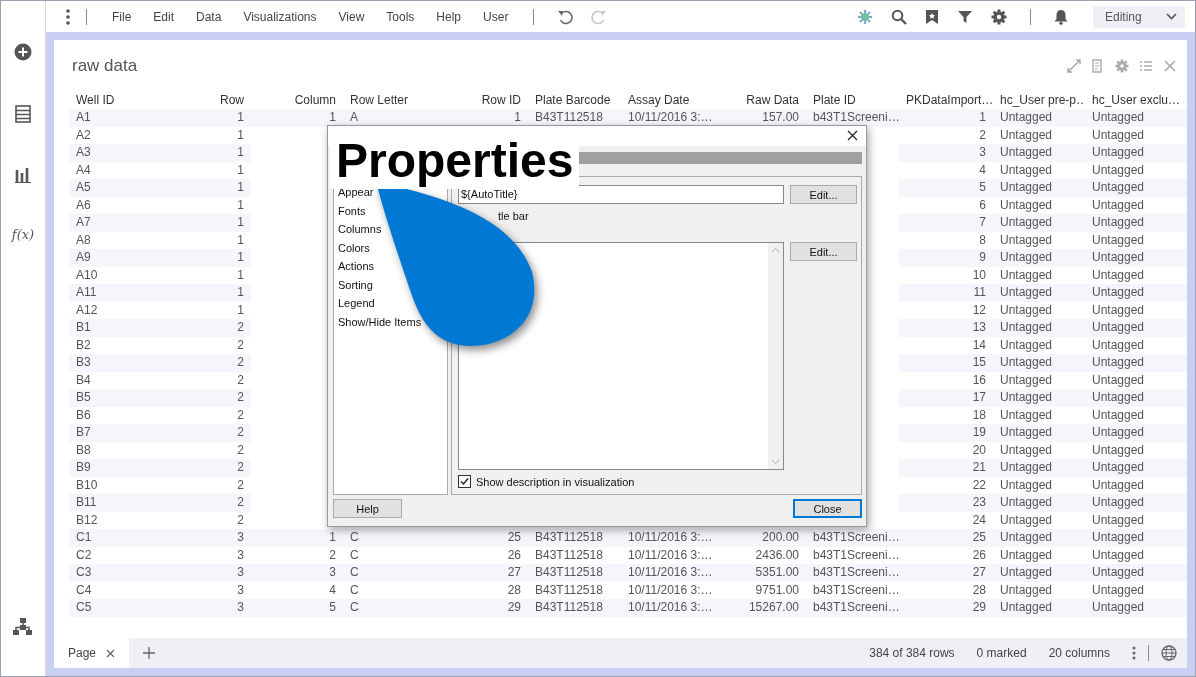 This screenshot has height=677, width=1196. What do you see at coordinates (999, 16) in the screenshot?
I see `settings-icon` at bounding box center [999, 16].